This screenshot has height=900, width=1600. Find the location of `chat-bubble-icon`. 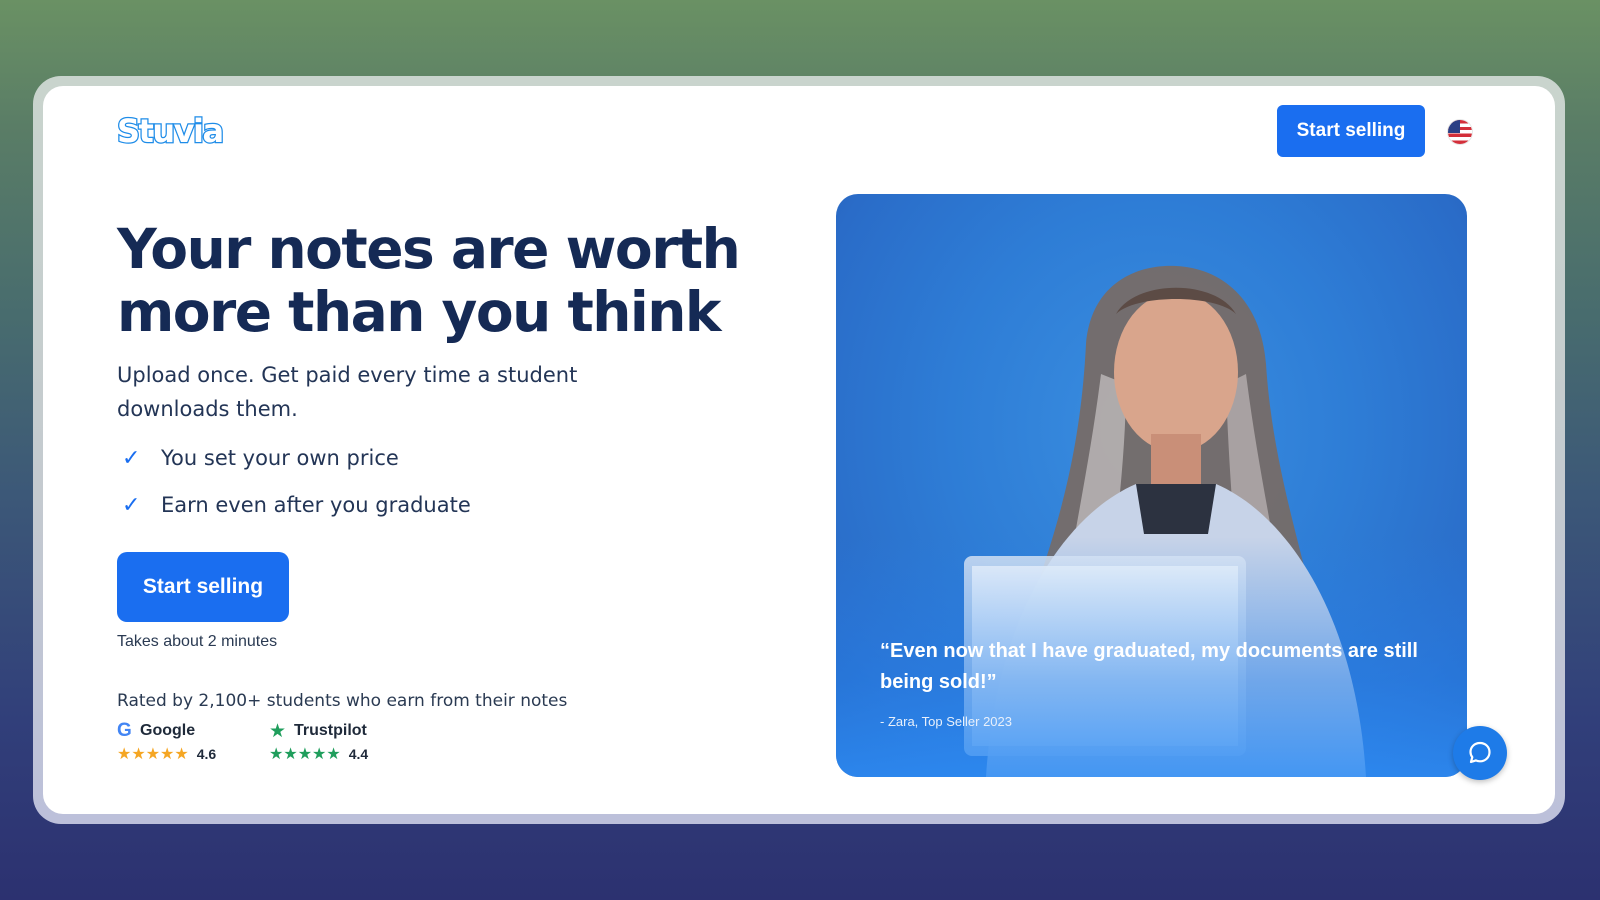

chat-bubble-icon is located at coordinates (1480, 752).